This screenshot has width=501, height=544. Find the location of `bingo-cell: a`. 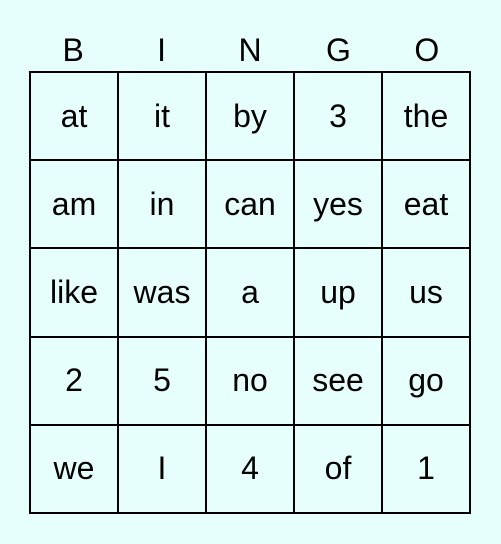

bingo-cell: a is located at coordinates (250, 292).